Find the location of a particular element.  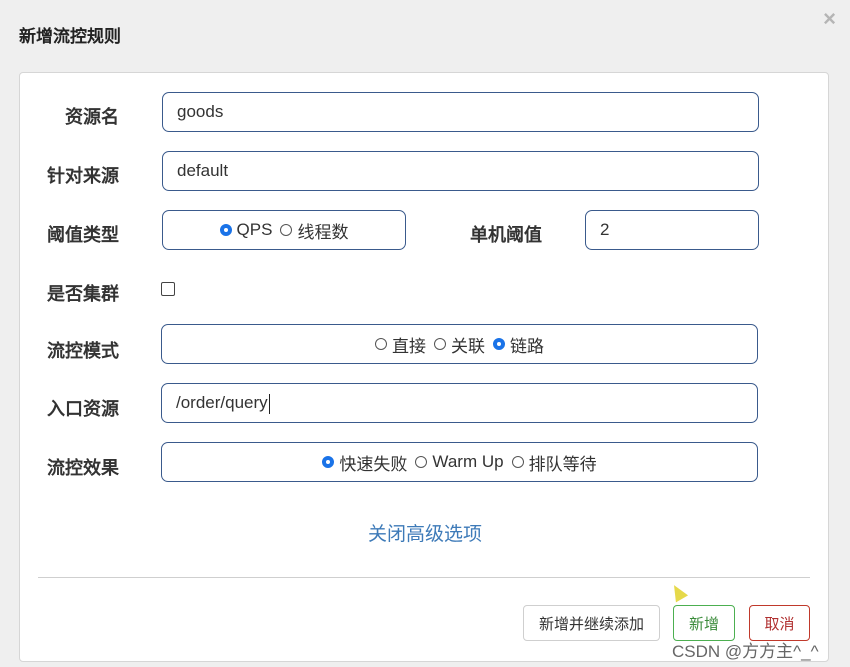

cluster-label: 是否集群 is located at coordinates (83, 294).